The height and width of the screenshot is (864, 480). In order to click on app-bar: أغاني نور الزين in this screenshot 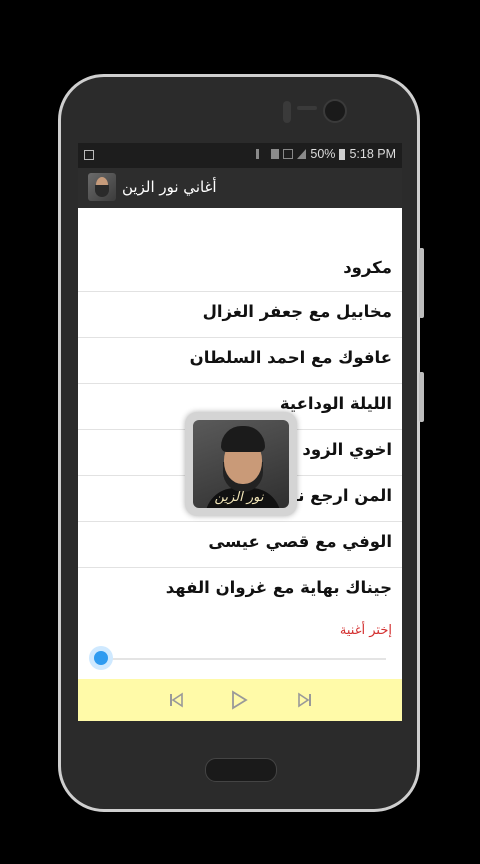, I will do `click(240, 188)`.